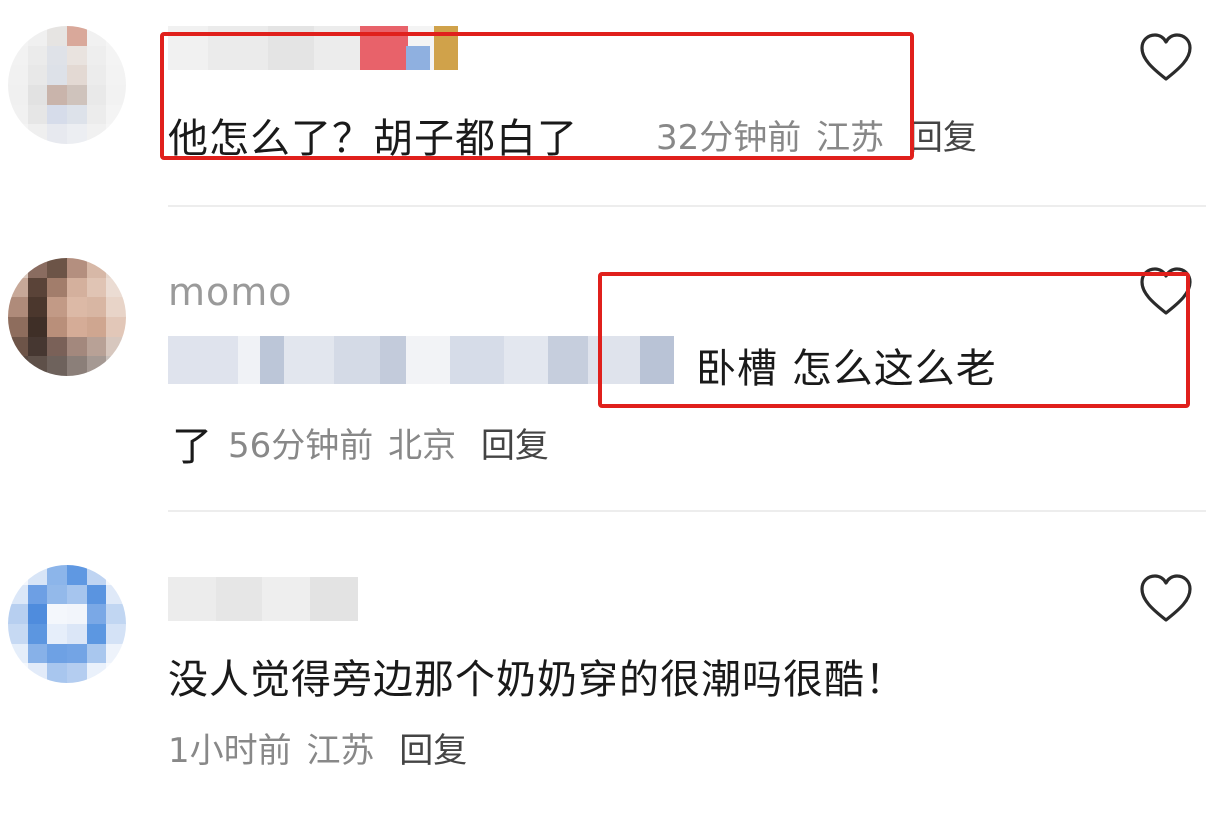  What do you see at coordinates (373, 139) in the screenshot?
I see `comment-text: 他怎么了？胡子都白了` at bounding box center [373, 139].